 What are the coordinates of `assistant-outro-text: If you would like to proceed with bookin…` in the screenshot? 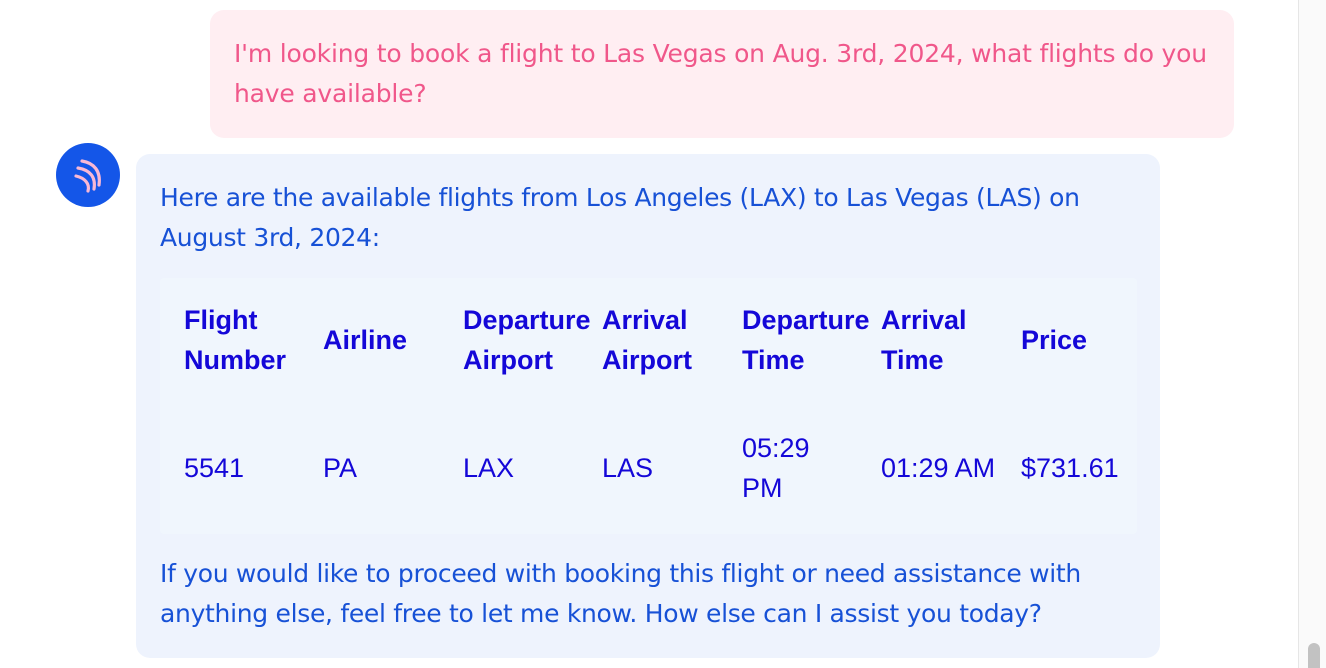 It's located at (620, 593).